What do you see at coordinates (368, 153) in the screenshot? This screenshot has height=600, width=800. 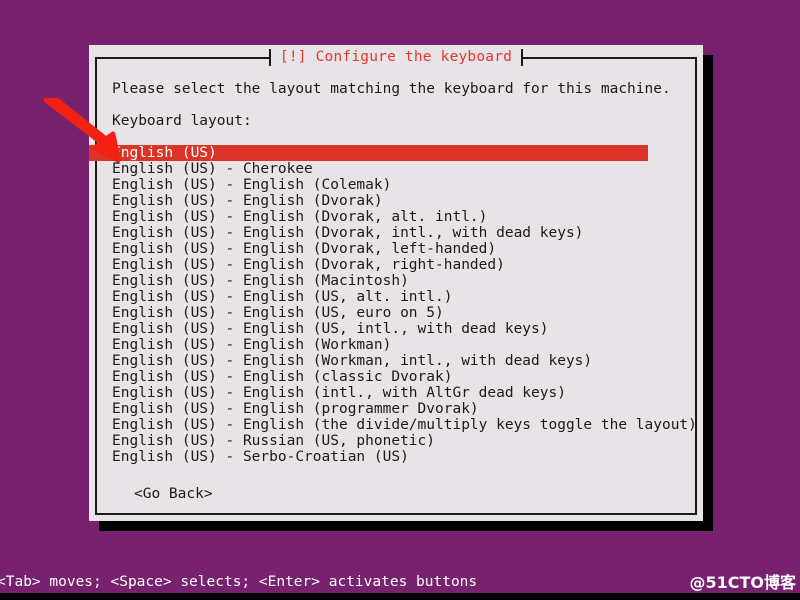 I see `layout-list-item: English (US)` at bounding box center [368, 153].